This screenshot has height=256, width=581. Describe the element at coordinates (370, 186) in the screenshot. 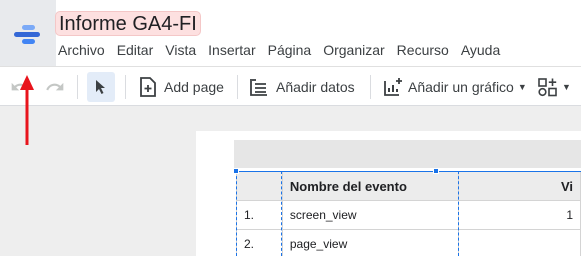

I see `column-header-event-name: Nombre del evento` at that location.